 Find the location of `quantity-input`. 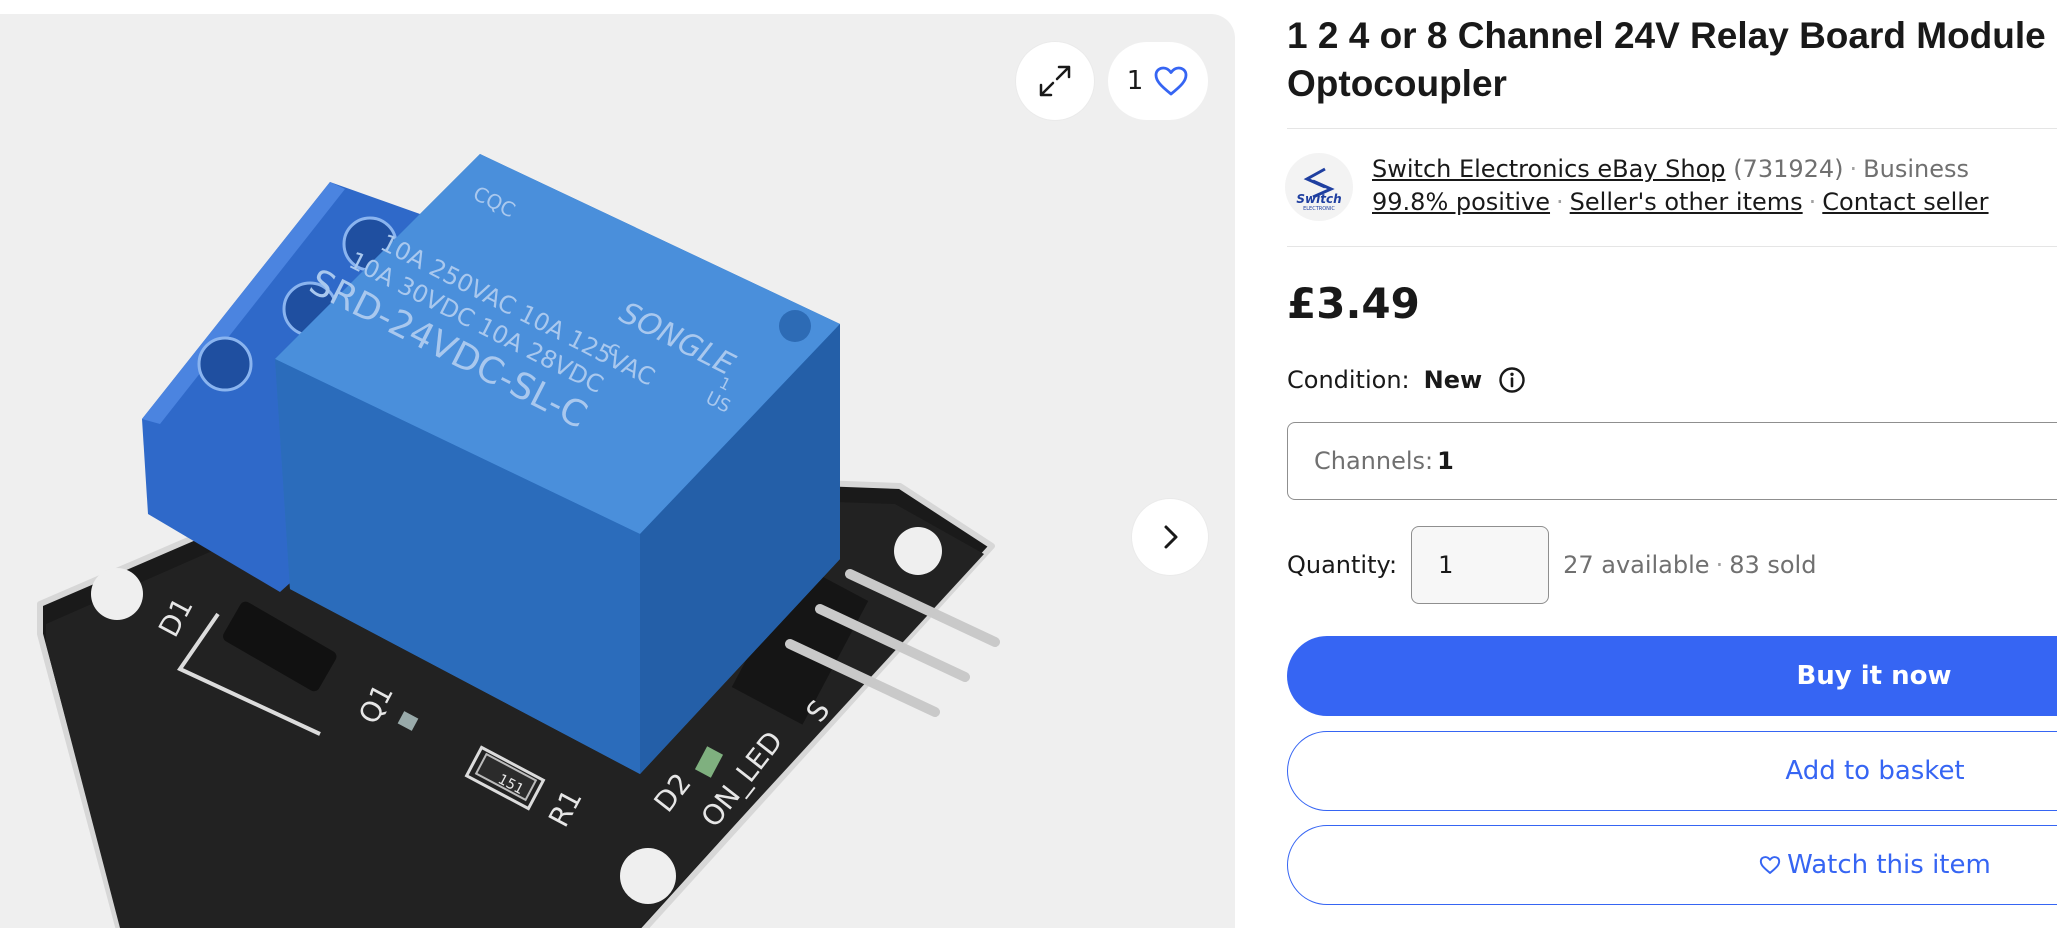

quantity-input is located at coordinates (1480, 565).